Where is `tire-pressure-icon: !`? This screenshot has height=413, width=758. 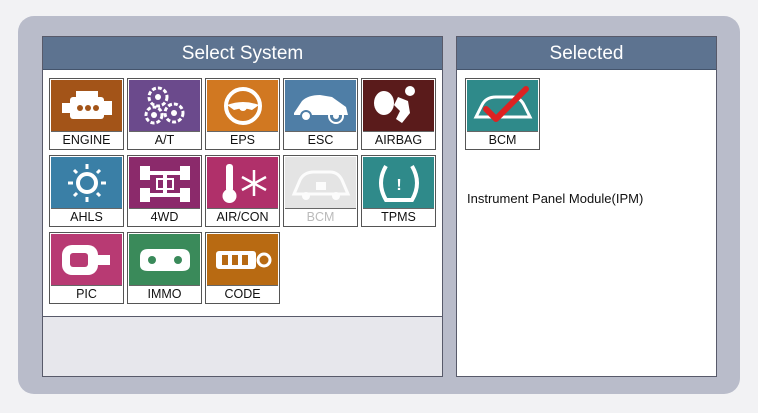
tire-pressure-icon: ! is located at coordinates (398, 183).